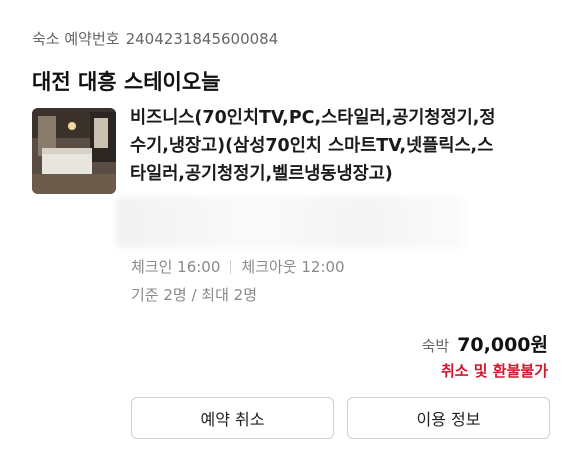 The image size is (580, 458). I want to click on room-thumbnail, so click(74, 151).